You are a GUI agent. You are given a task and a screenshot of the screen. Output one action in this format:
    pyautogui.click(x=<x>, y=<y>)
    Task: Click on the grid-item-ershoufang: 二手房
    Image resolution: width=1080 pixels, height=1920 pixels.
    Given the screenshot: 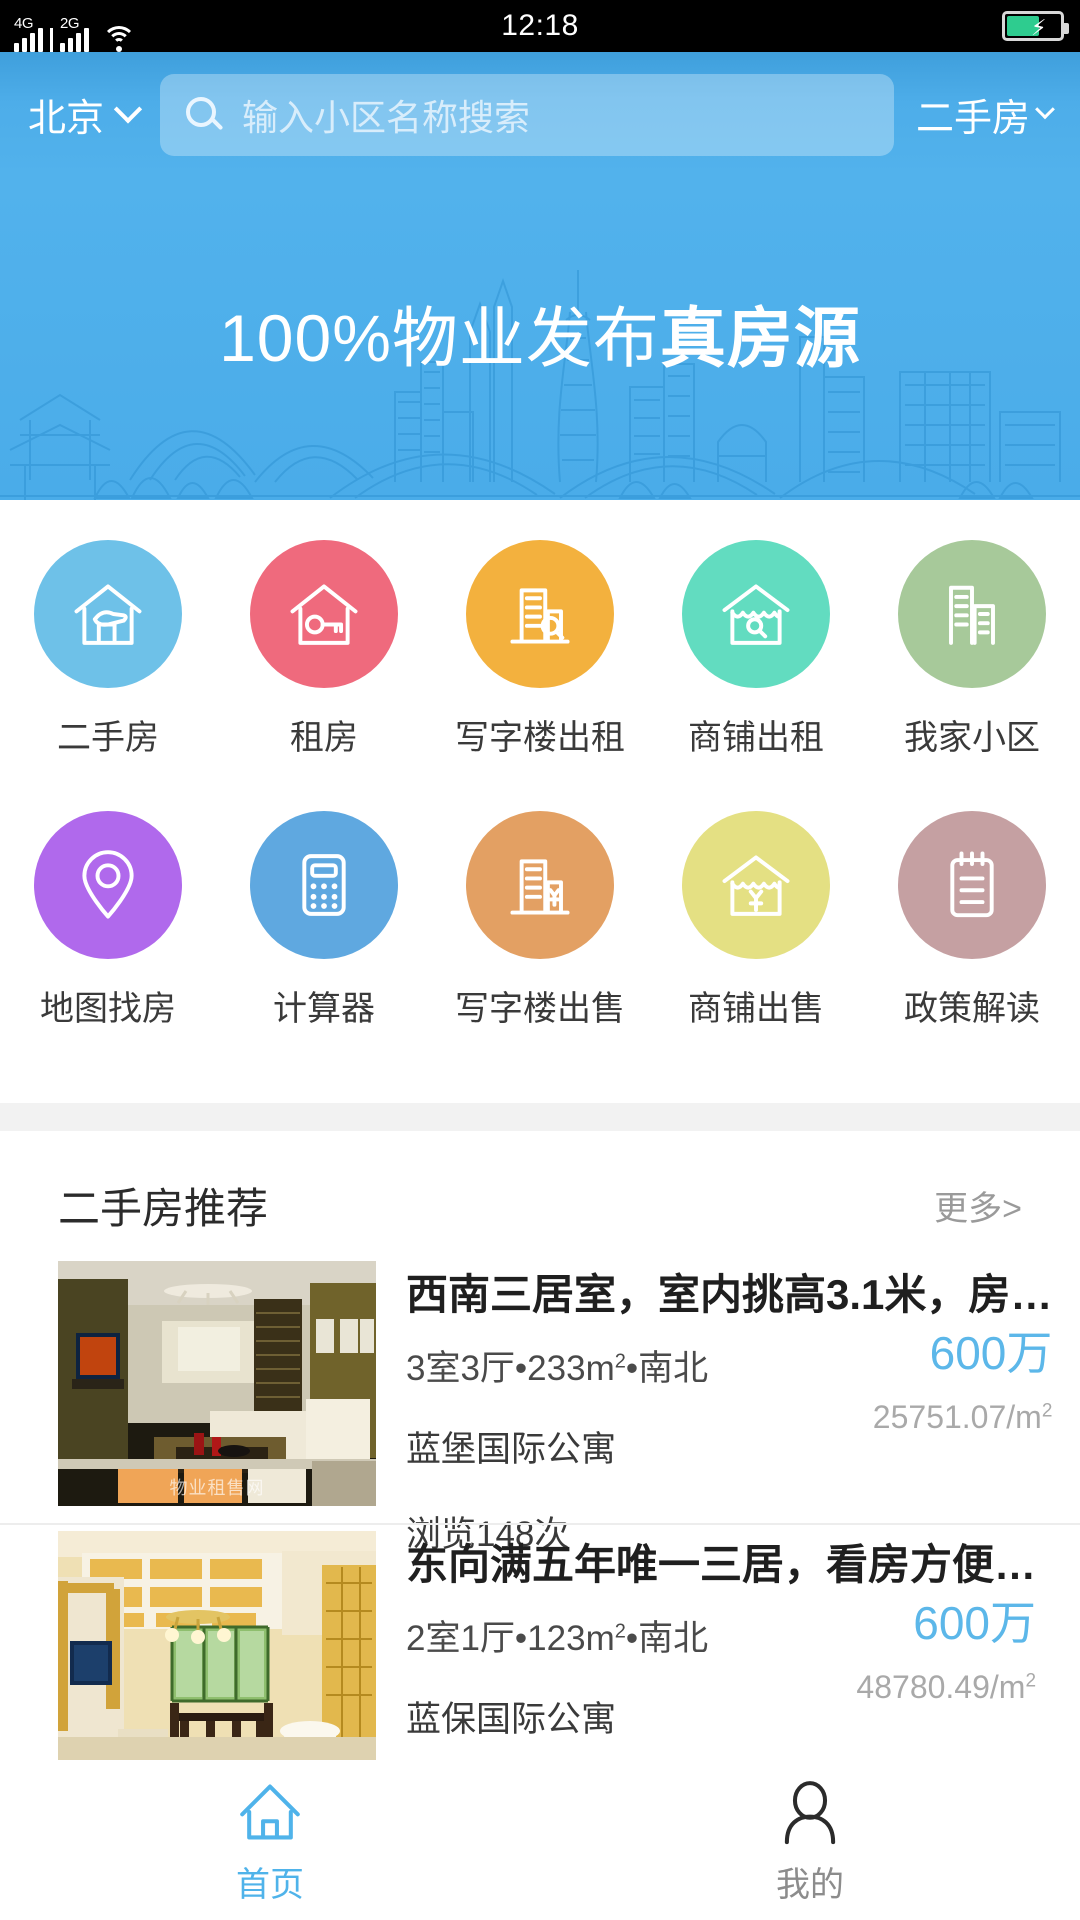 What is the action you would take?
    pyautogui.click(x=108, y=649)
    